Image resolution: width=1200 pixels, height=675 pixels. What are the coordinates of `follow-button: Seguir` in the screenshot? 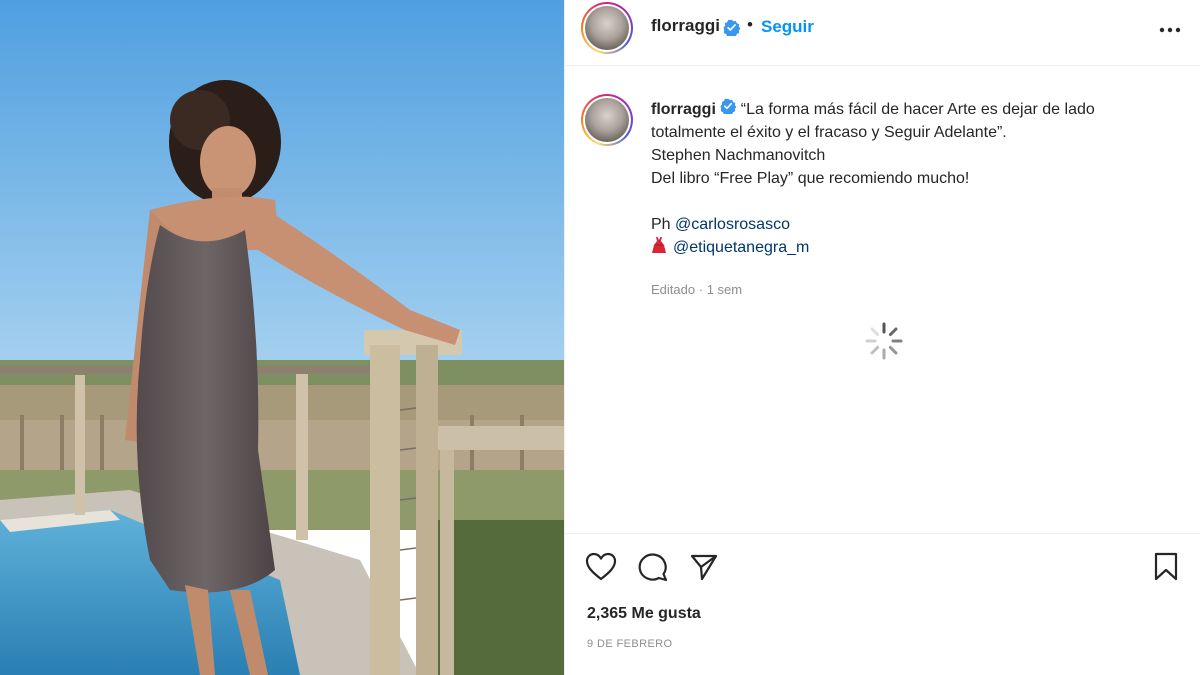 It's located at (787, 27).